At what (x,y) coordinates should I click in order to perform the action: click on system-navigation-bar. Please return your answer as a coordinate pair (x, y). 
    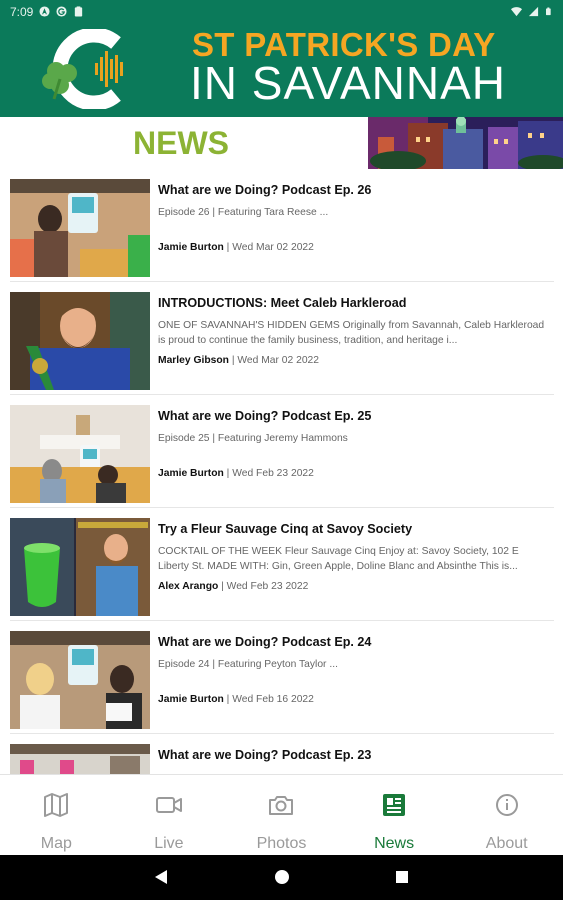
    Looking at the image, I should click on (281, 877).